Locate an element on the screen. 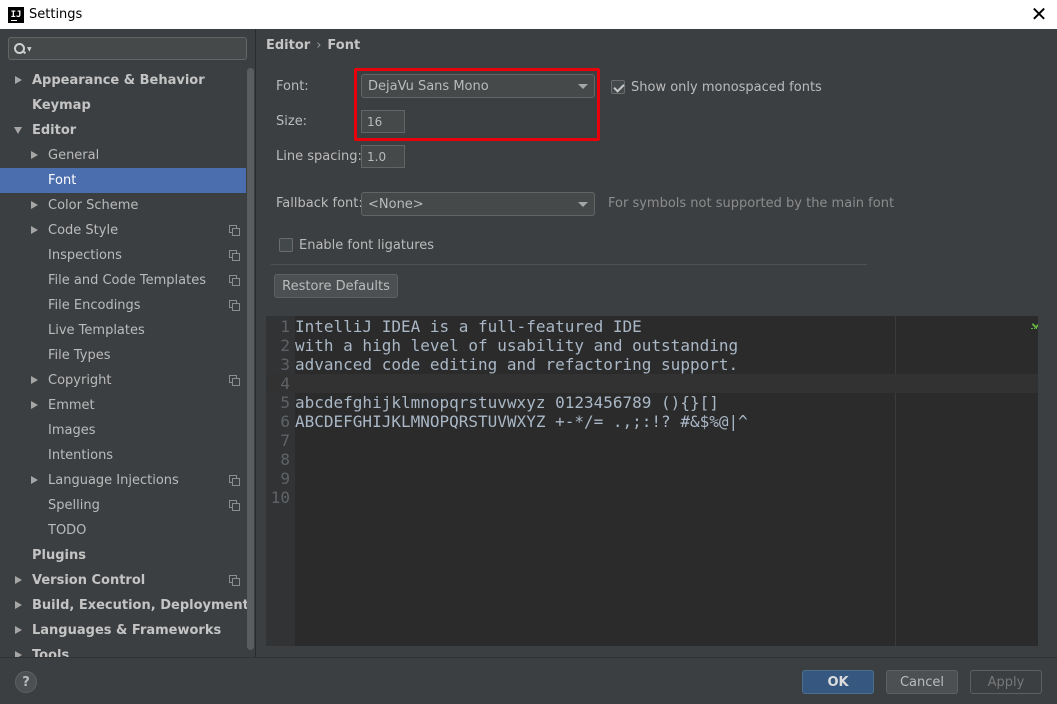 Image resolution: width=1057 pixels, height=704 pixels. sidebar-item-language-injections: Language Injections is located at coordinates (123, 480).